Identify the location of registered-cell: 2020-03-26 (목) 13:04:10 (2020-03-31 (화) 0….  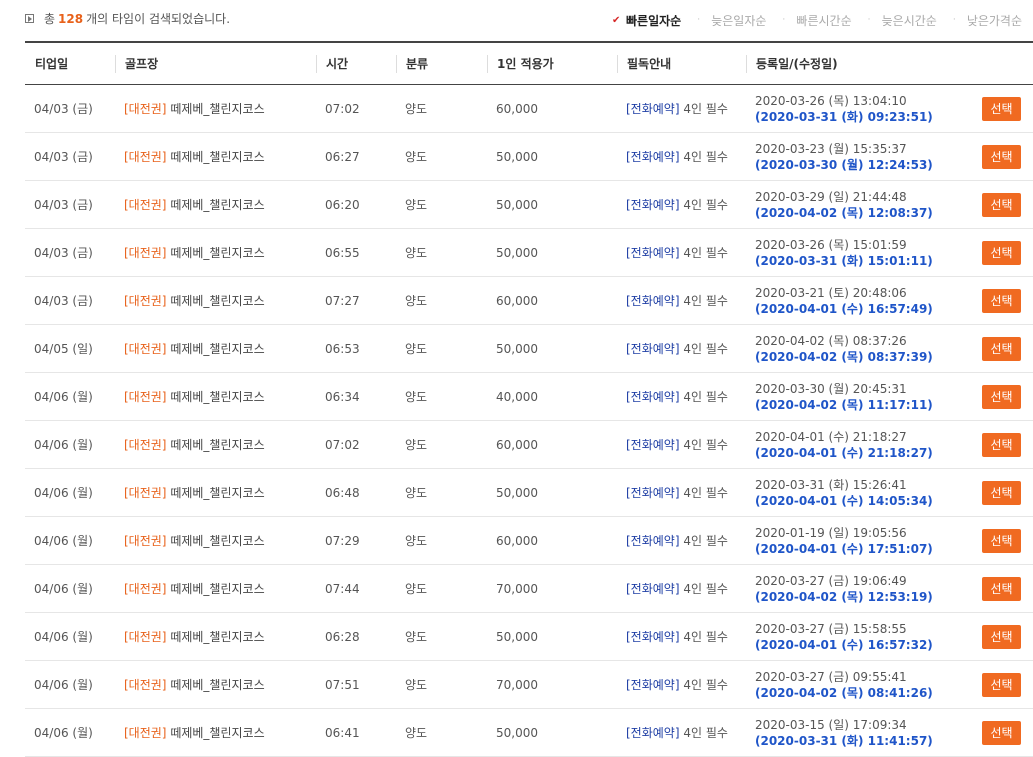
(889, 108).